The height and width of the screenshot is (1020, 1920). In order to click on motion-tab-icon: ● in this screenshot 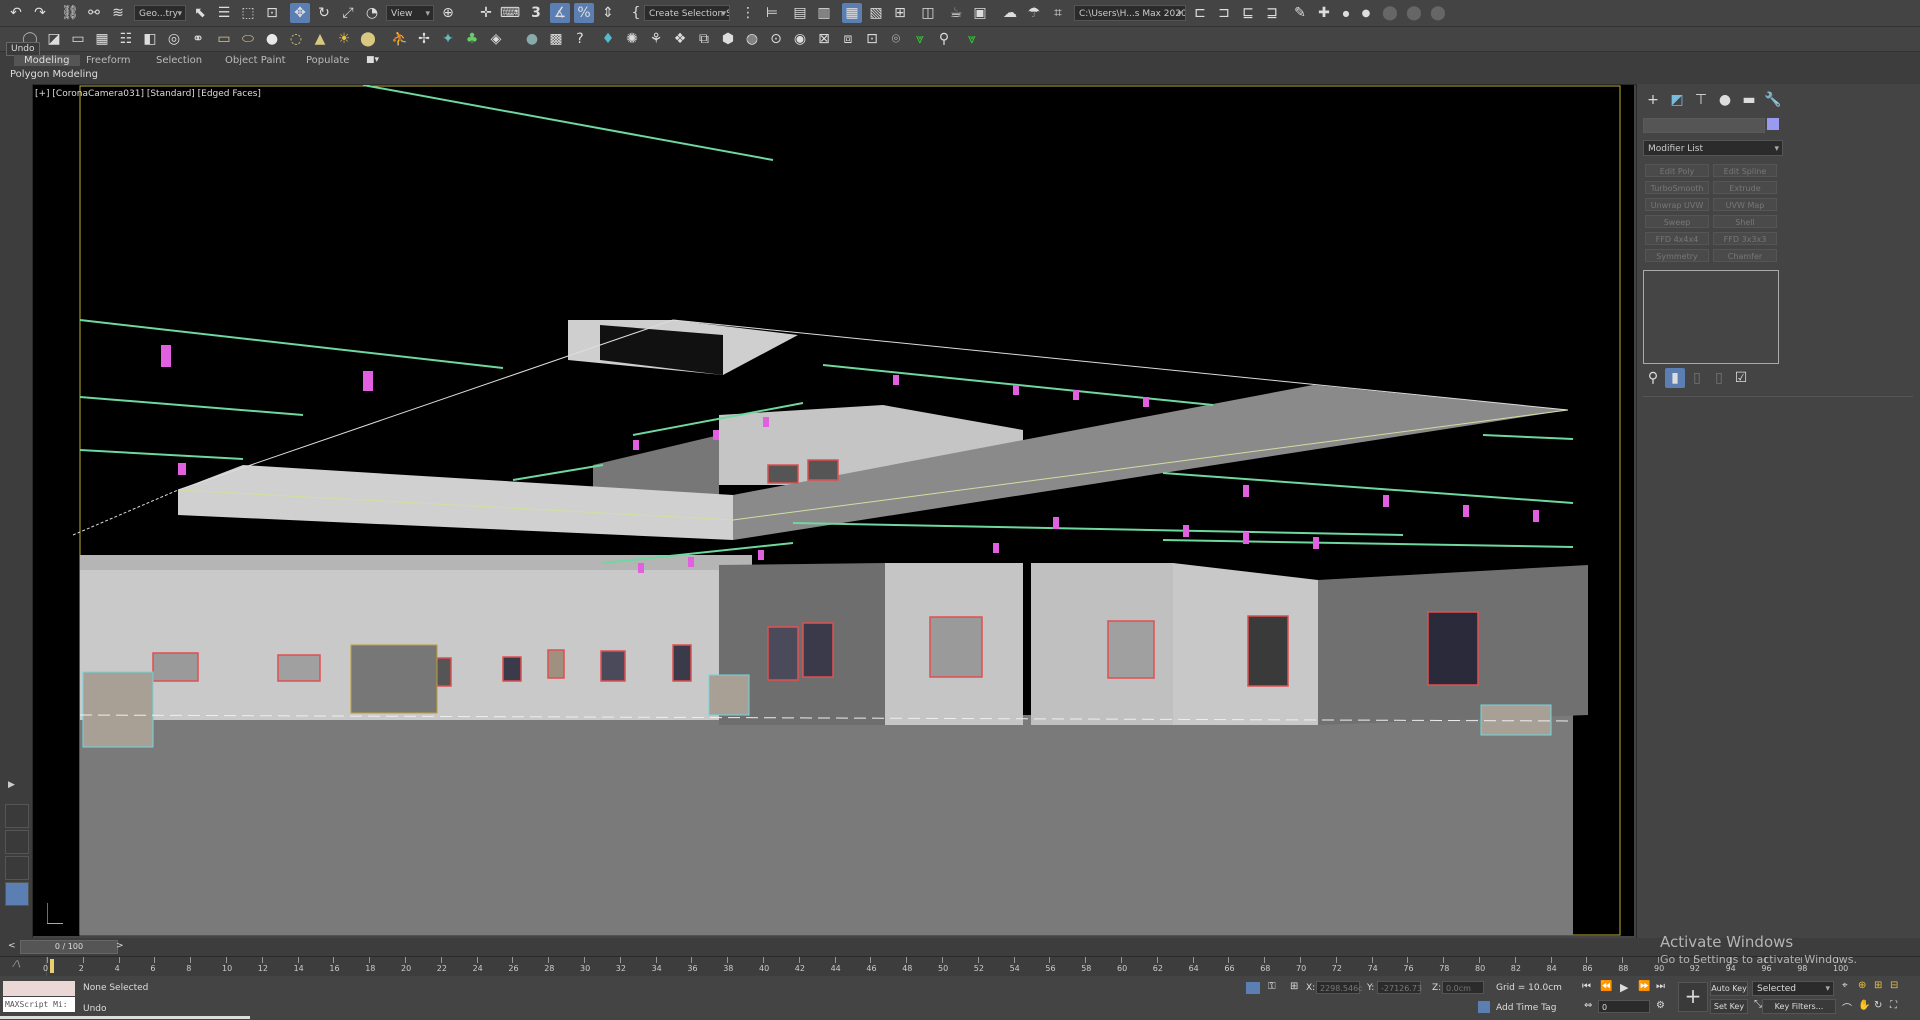, I will do `click(1725, 100)`.